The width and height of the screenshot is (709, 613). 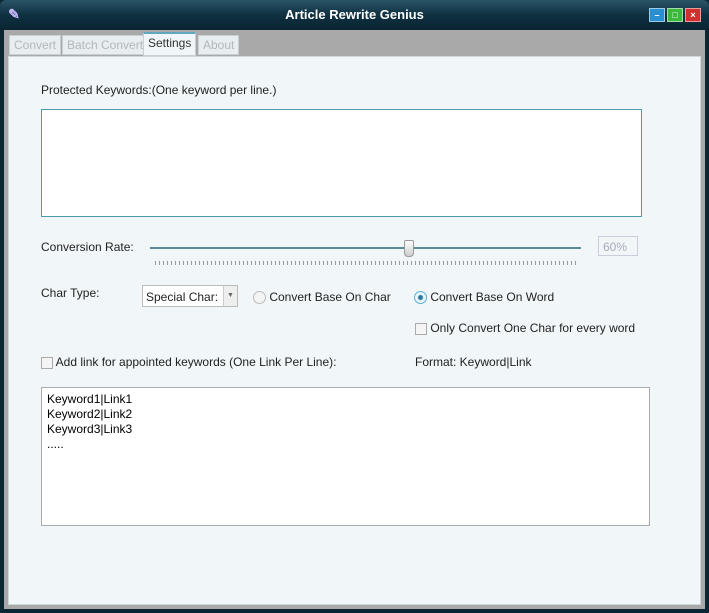 I want to click on tab-convert: Convert, so click(x=35, y=45).